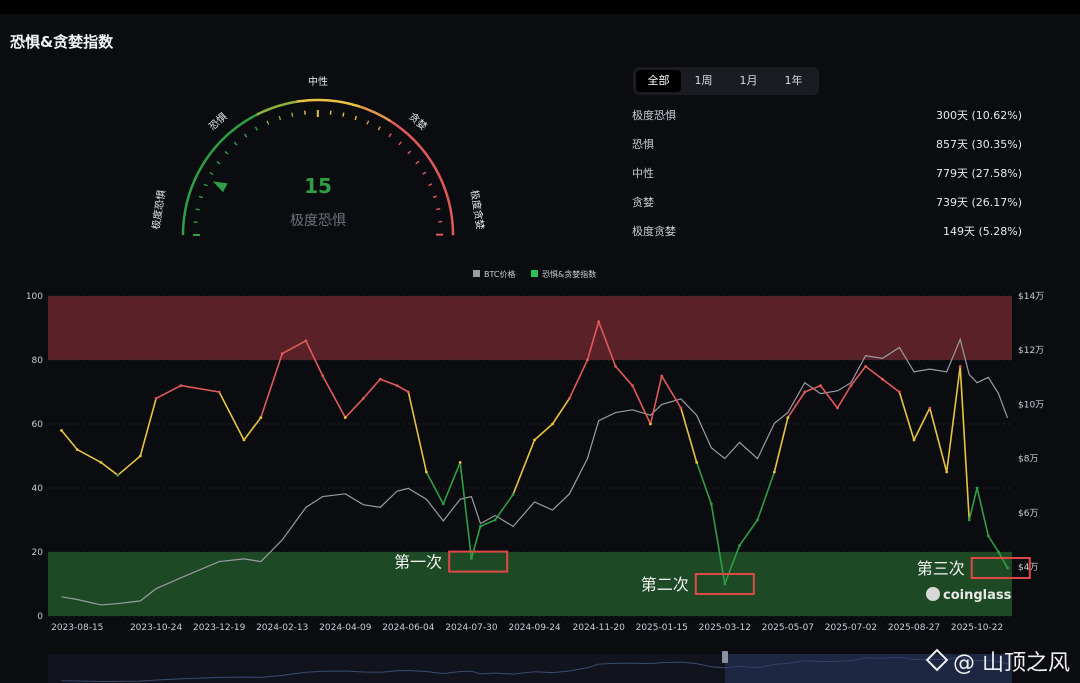 The image size is (1080, 683). Describe the element at coordinates (345, 628) in the screenshot. I see `x-tick: 2024-04-09` at that location.